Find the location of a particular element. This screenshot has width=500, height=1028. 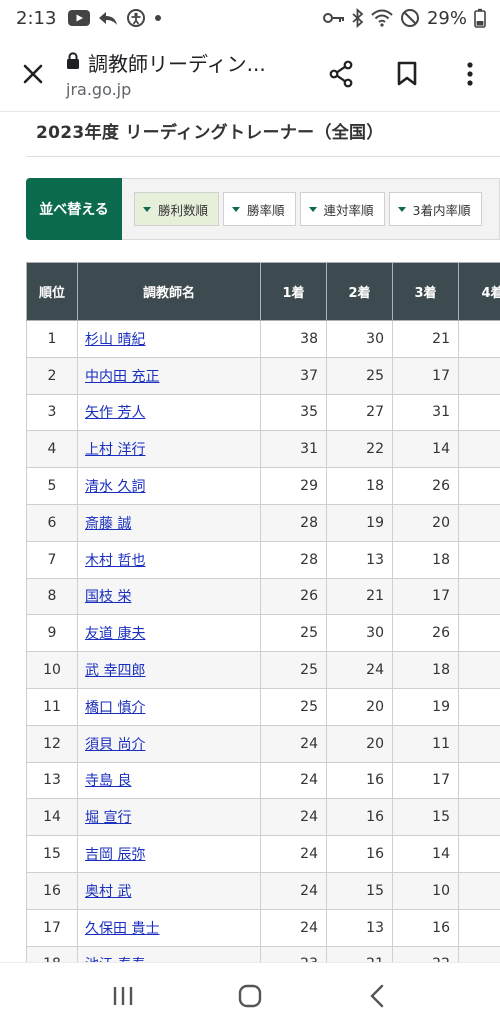

header-first: 1着 is located at coordinates (293, 291).